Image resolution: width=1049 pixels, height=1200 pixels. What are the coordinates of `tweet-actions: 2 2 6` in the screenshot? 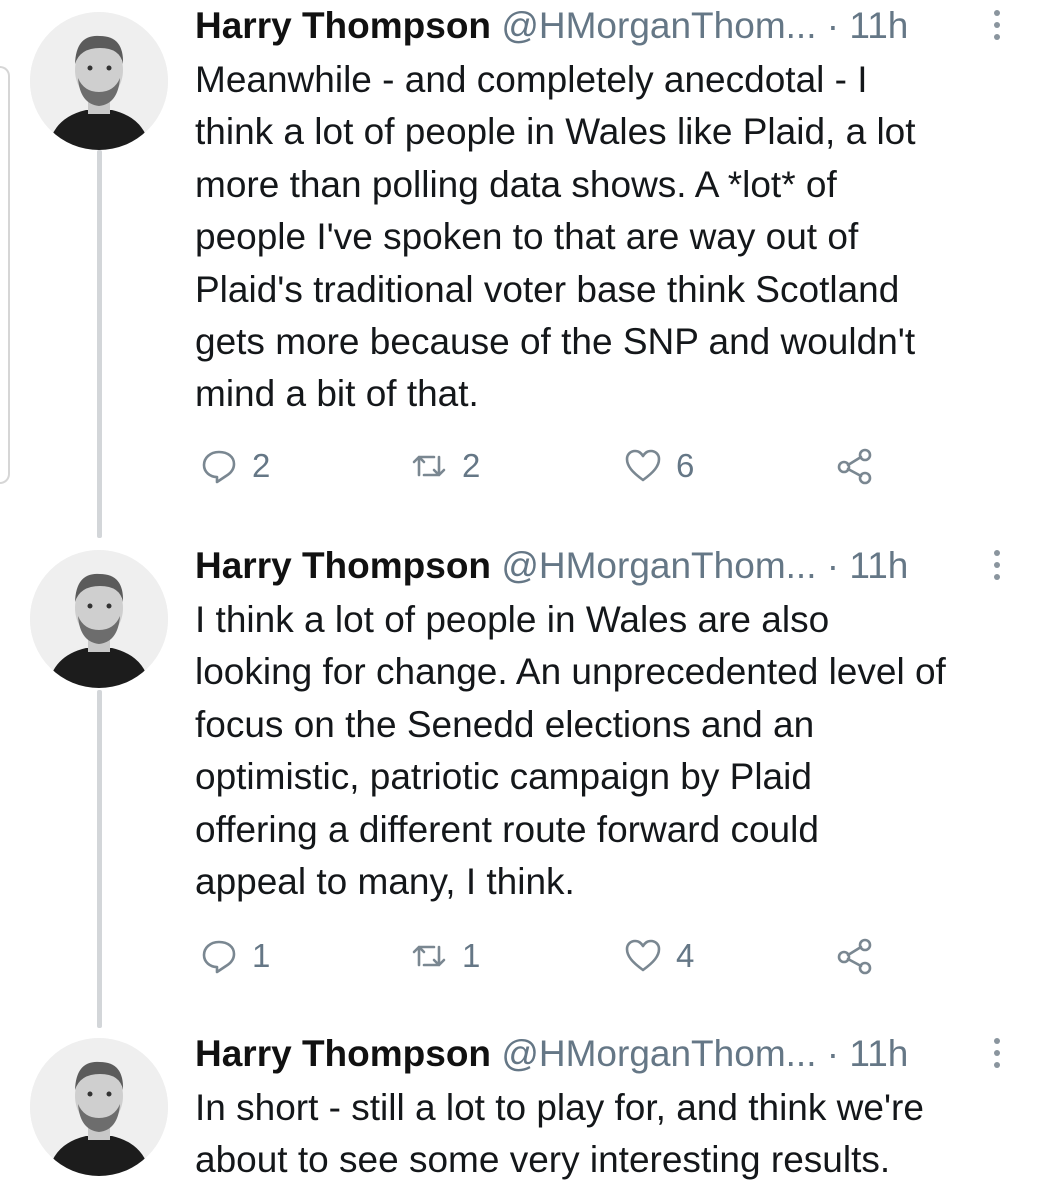 It's located at (550, 466).